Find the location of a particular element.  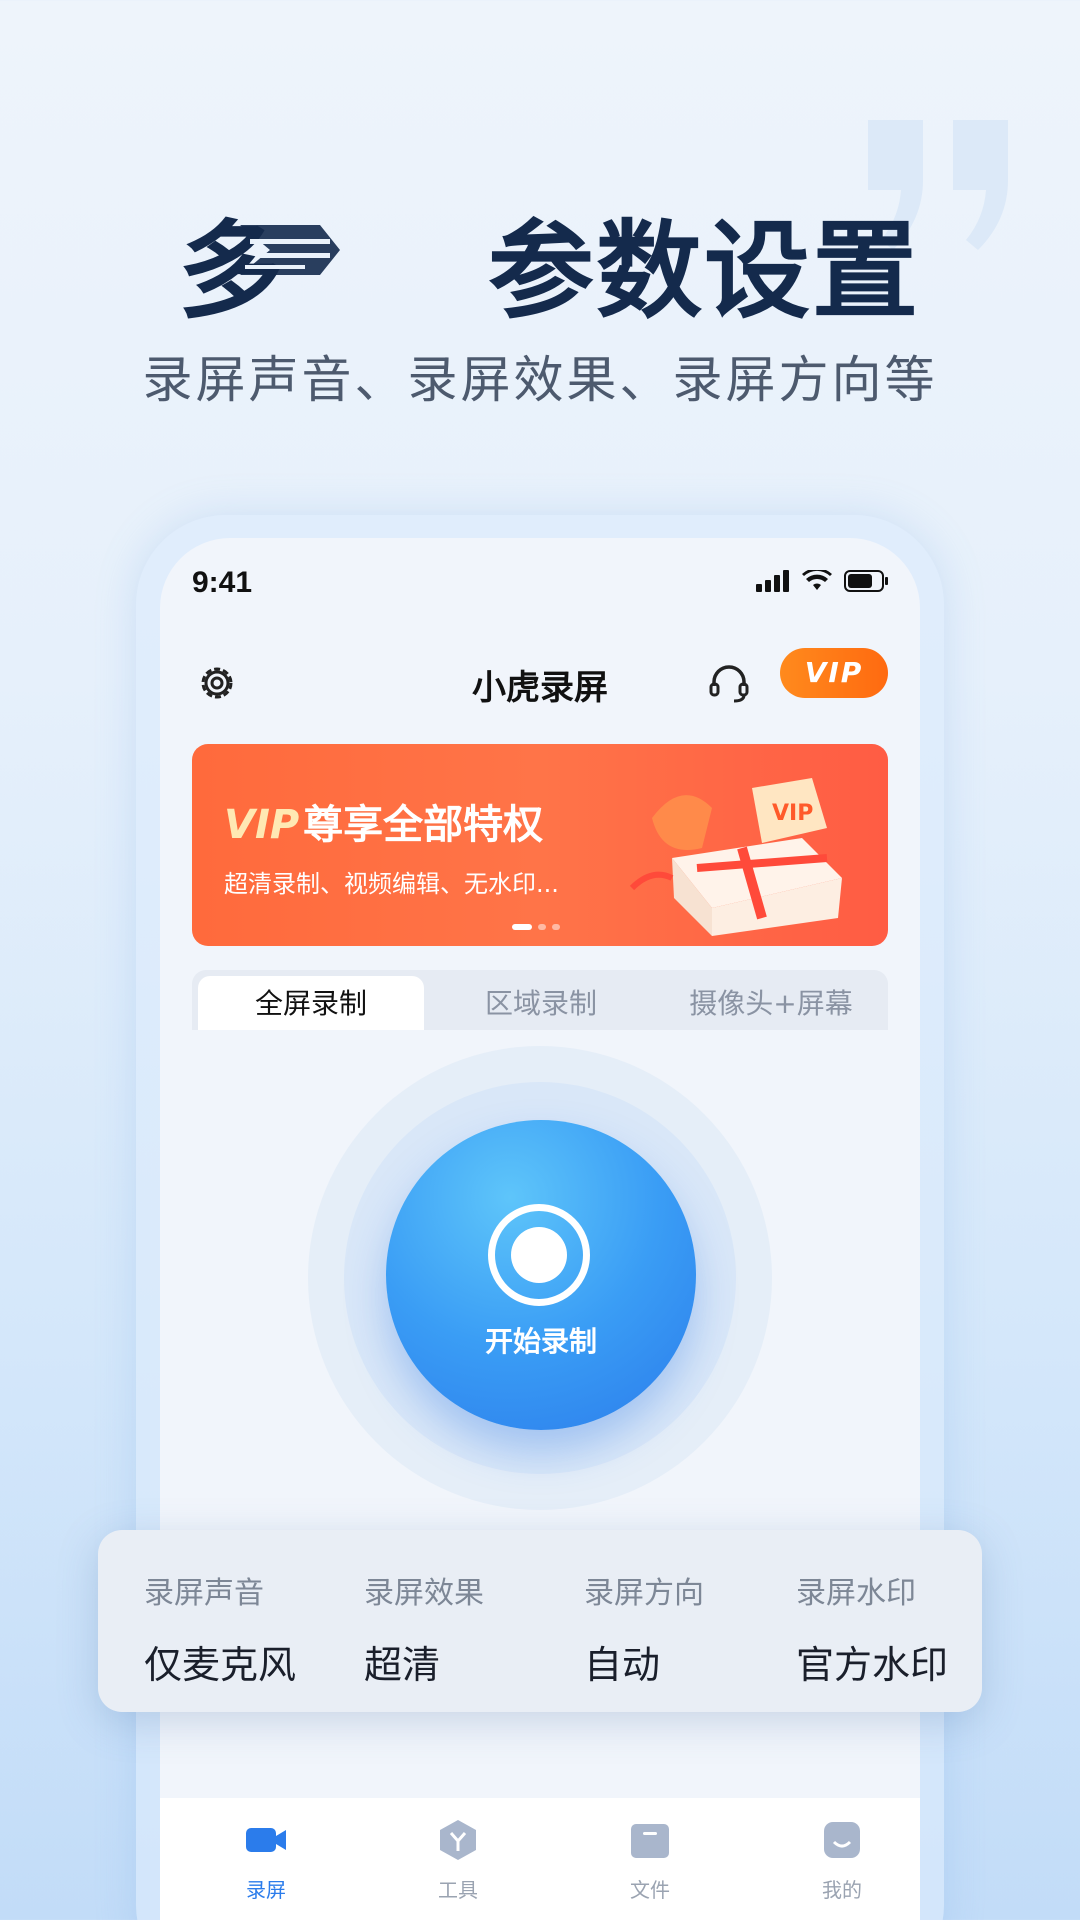

tabbar-item-profile: 我的 is located at coordinates (842, 1860).